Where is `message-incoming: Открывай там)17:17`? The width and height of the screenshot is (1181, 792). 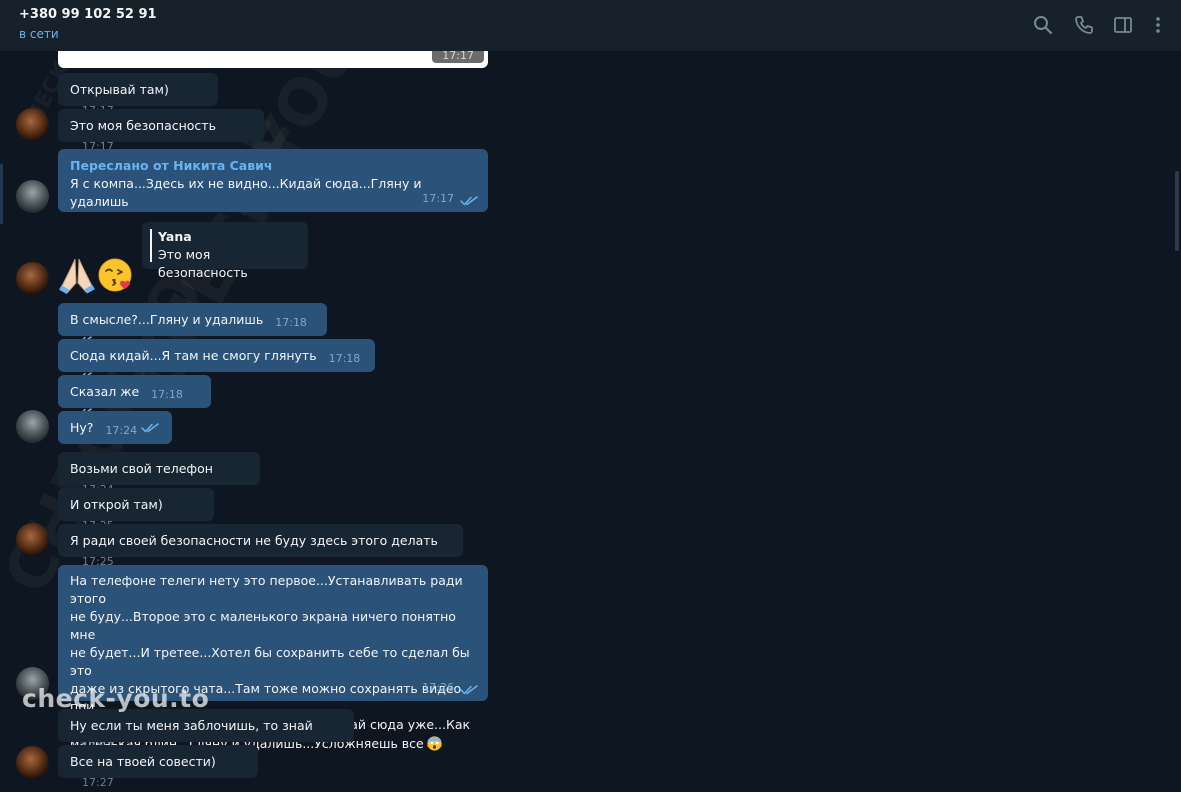 message-incoming: Открывай там)17:17 is located at coordinates (138, 95).